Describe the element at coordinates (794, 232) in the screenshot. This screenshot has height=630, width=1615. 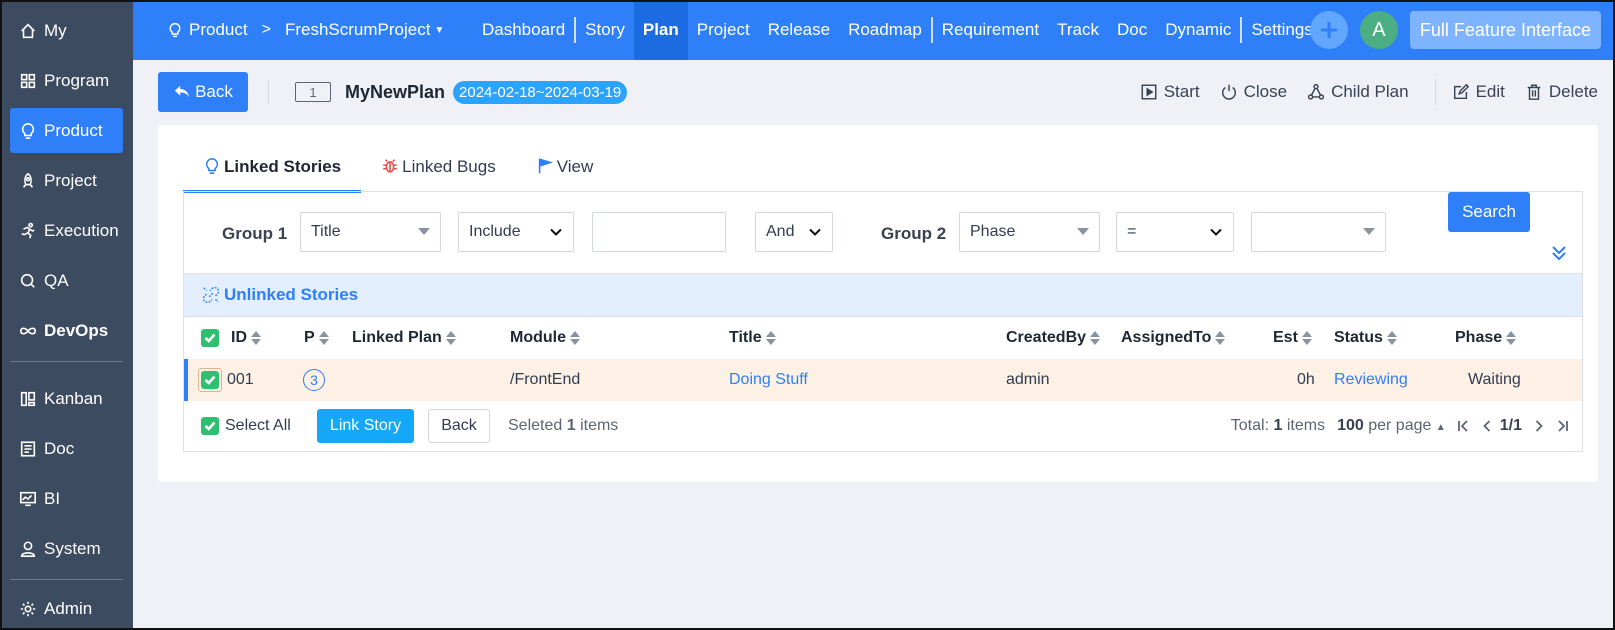
I see `group-logic-select: And` at that location.